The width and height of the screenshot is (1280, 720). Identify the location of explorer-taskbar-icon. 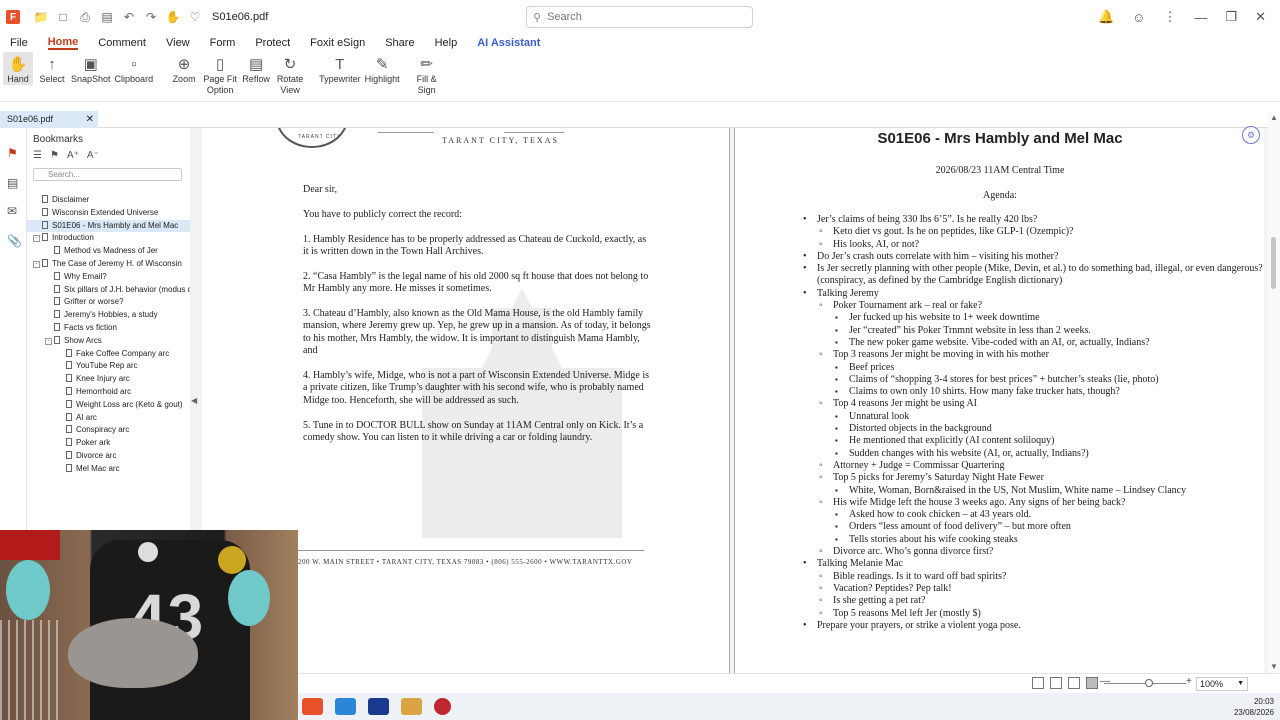
(411, 706).